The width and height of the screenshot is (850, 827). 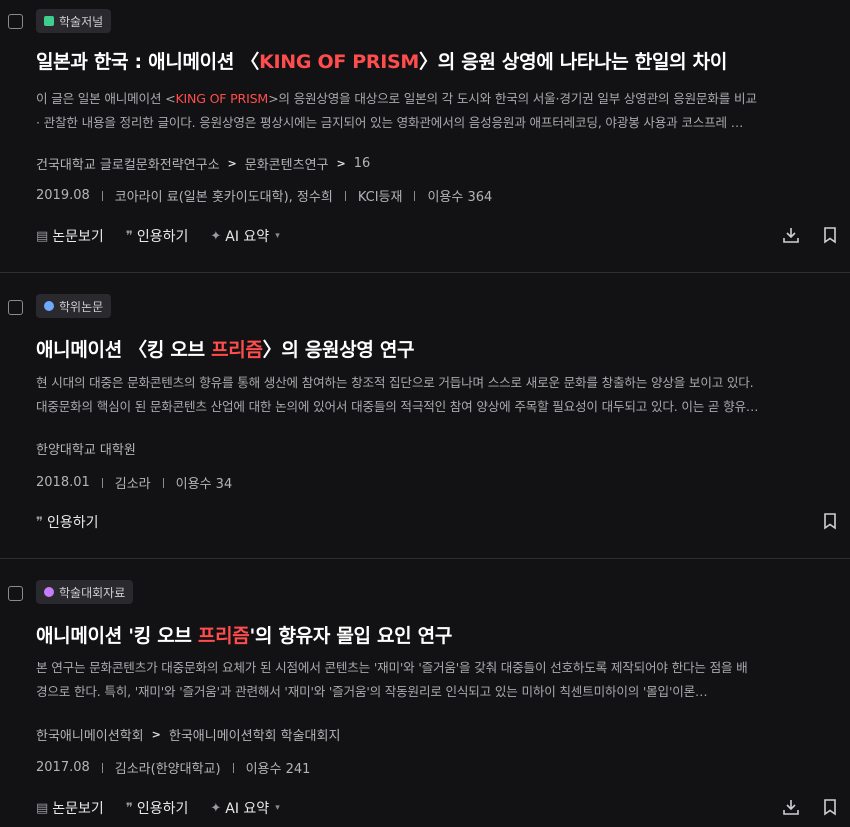 What do you see at coordinates (49, 306) in the screenshot?
I see `graduation-cap-icon` at bounding box center [49, 306].